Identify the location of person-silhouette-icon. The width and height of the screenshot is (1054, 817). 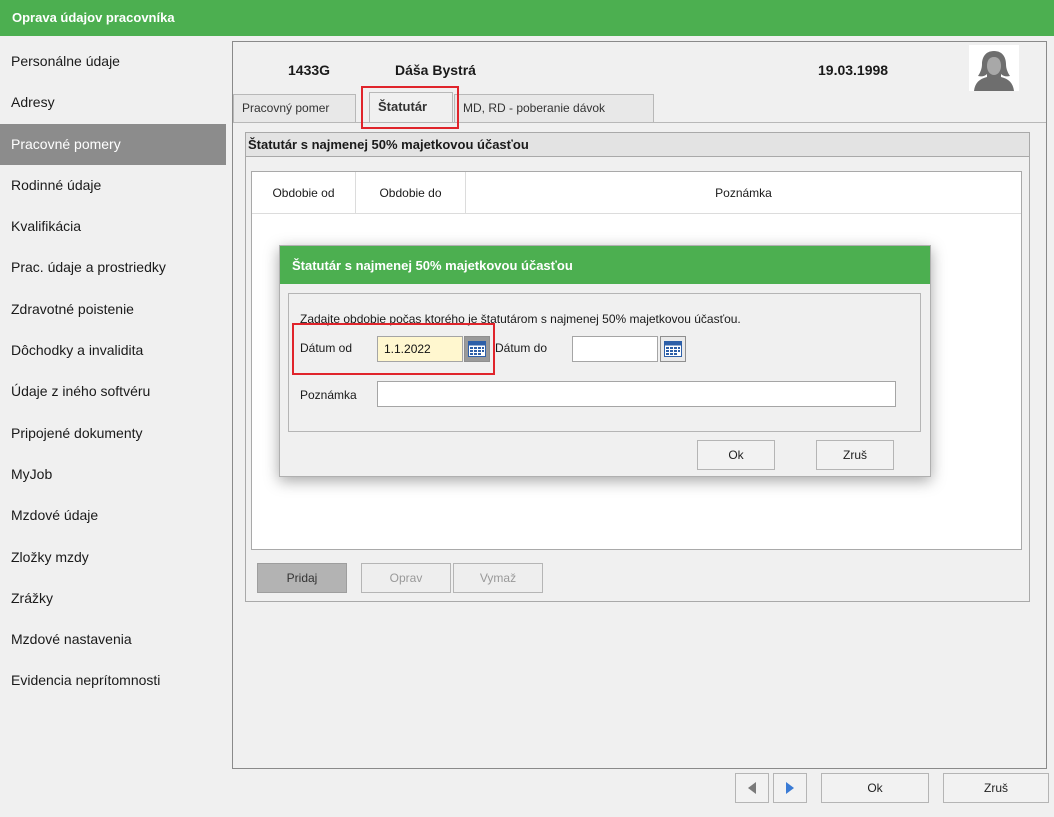
(994, 68).